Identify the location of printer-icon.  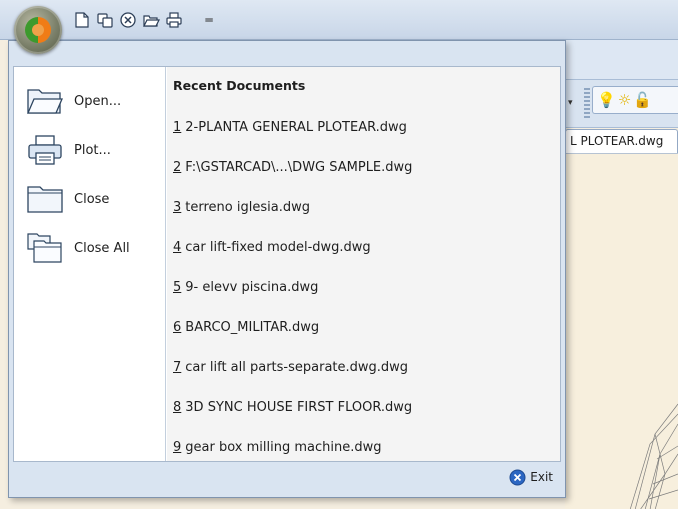
(45, 150).